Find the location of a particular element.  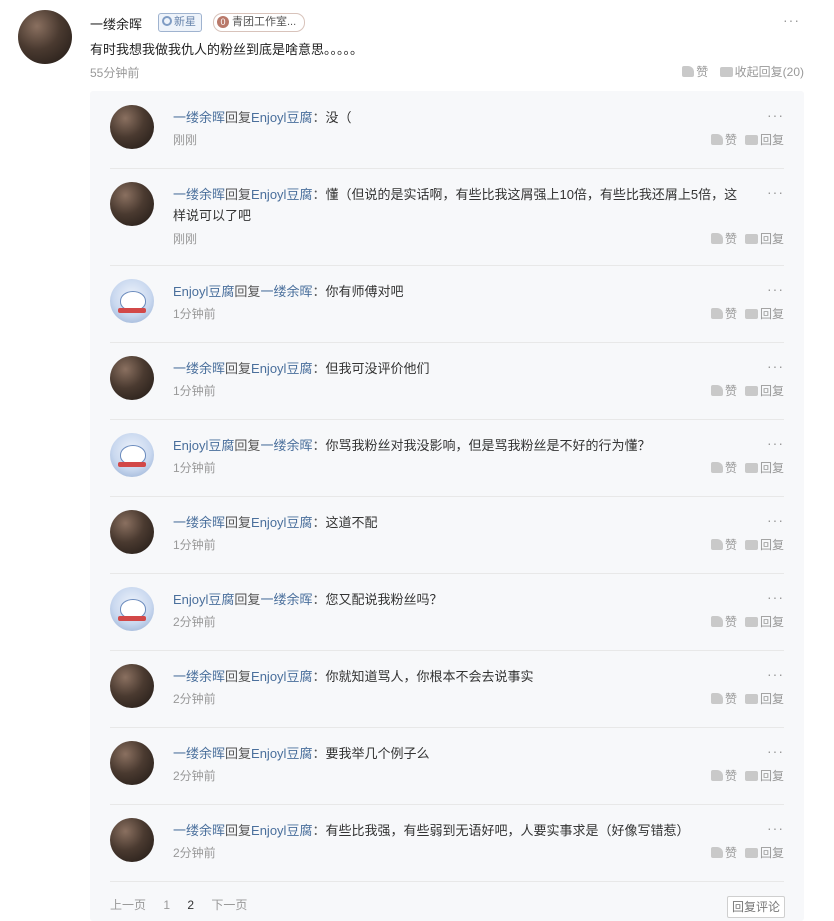

root-like-button: 赞 is located at coordinates (695, 71).